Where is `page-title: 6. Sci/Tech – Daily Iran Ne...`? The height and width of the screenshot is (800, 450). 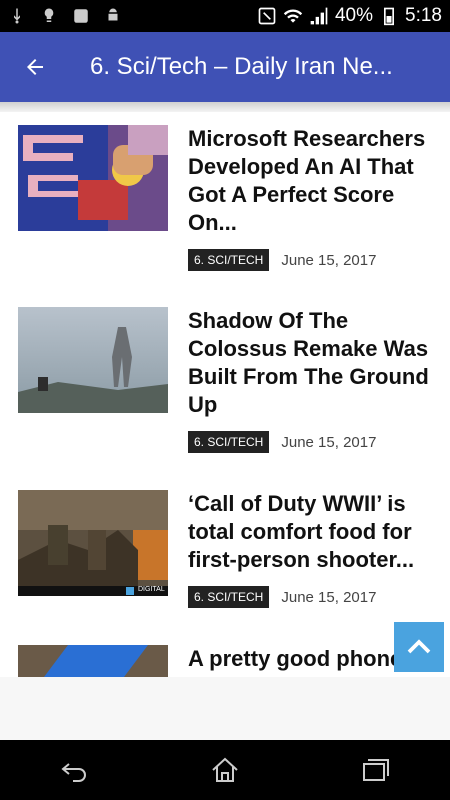
page-title: 6. Sci/Tech – Daily Iran Ne... is located at coordinates (241, 66).